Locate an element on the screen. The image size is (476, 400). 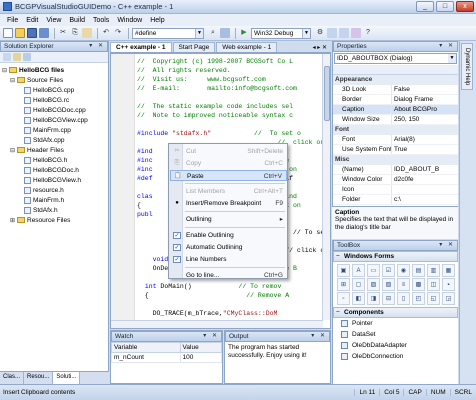
control-icon: ◫ is located at coordinates (433, 284).